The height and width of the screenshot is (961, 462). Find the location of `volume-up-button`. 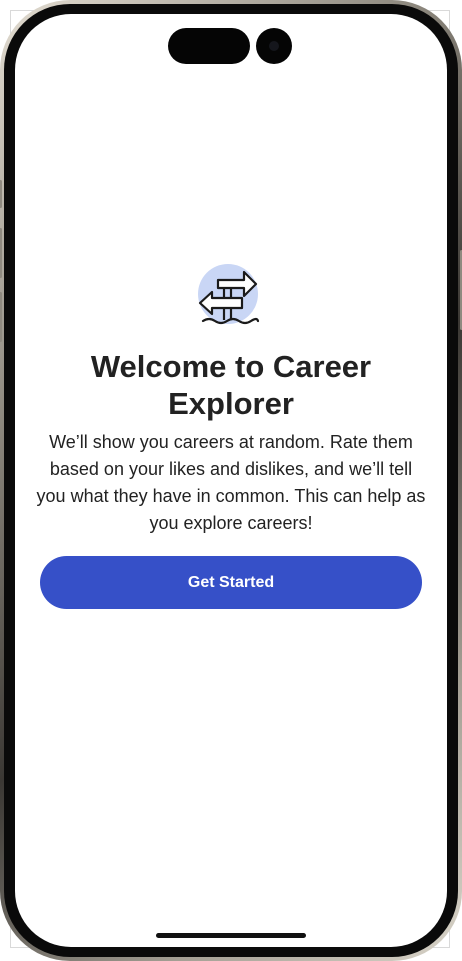

volume-up-button is located at coordinates (1, 253).